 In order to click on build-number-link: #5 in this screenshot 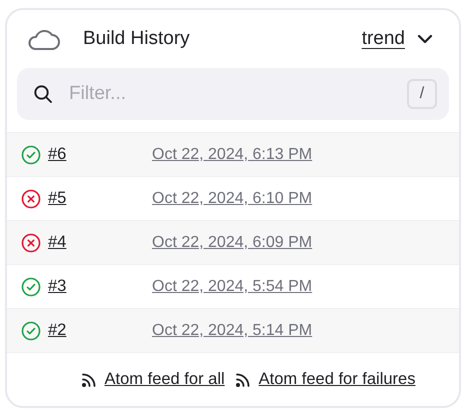, I will do `click(100, 198)`.